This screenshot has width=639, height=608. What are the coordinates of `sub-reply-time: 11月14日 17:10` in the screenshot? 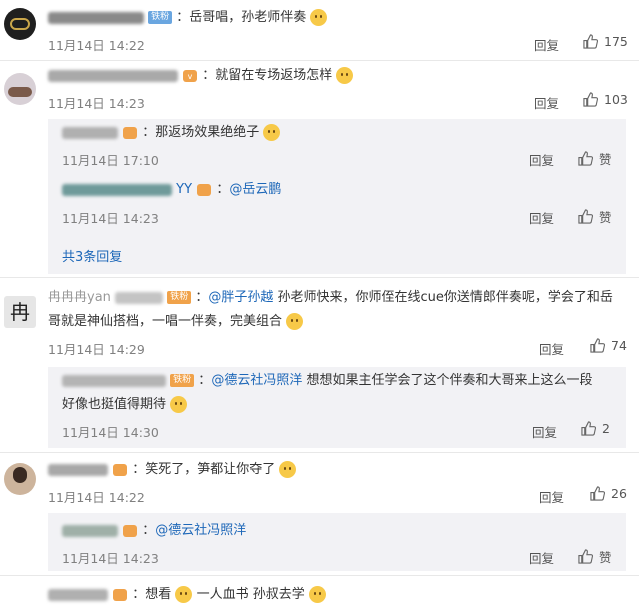 It's located at (110, 160).